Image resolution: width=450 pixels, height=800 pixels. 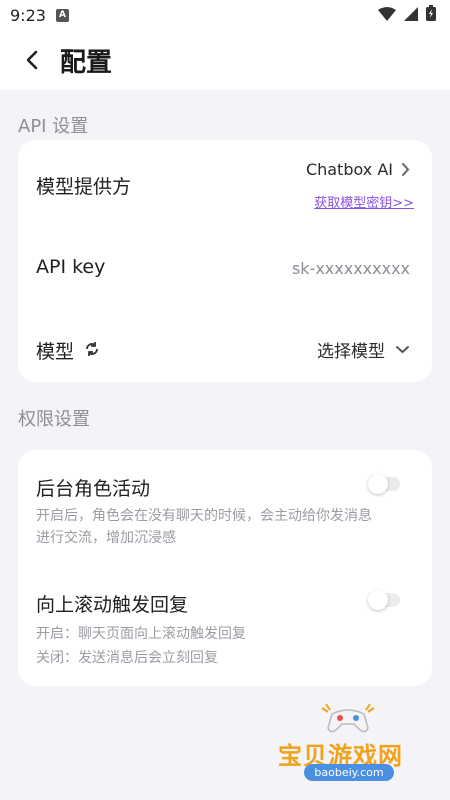 What do you see at coordinates (62, 15) in the screenshot?
I see `notification-icon: A` at bounding box center [62, 15].